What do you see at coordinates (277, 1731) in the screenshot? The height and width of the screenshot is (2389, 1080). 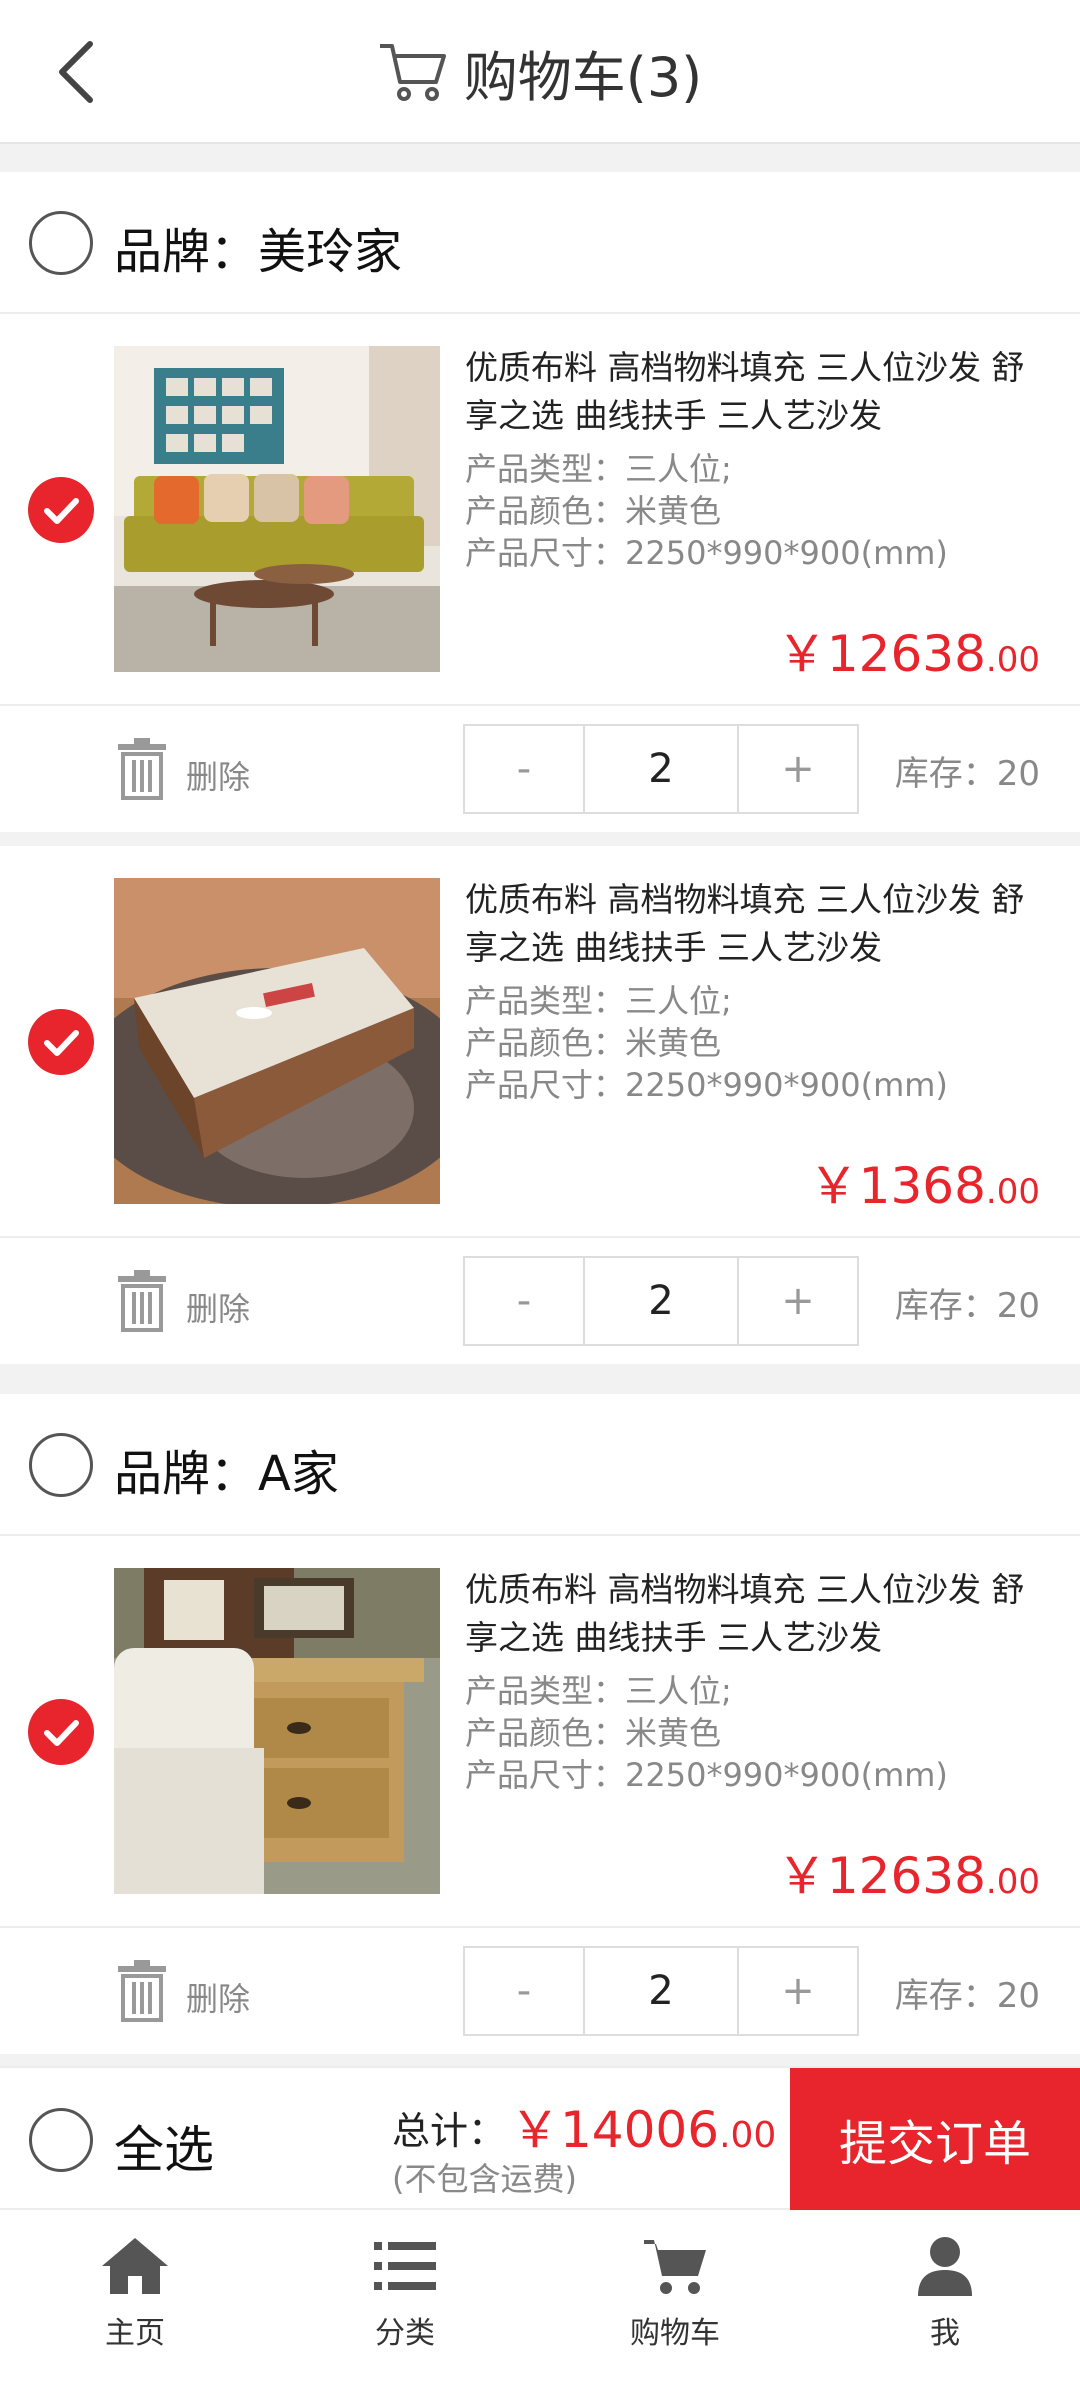 I see `product-image-cabinet` at bounding box center [277, 1731].